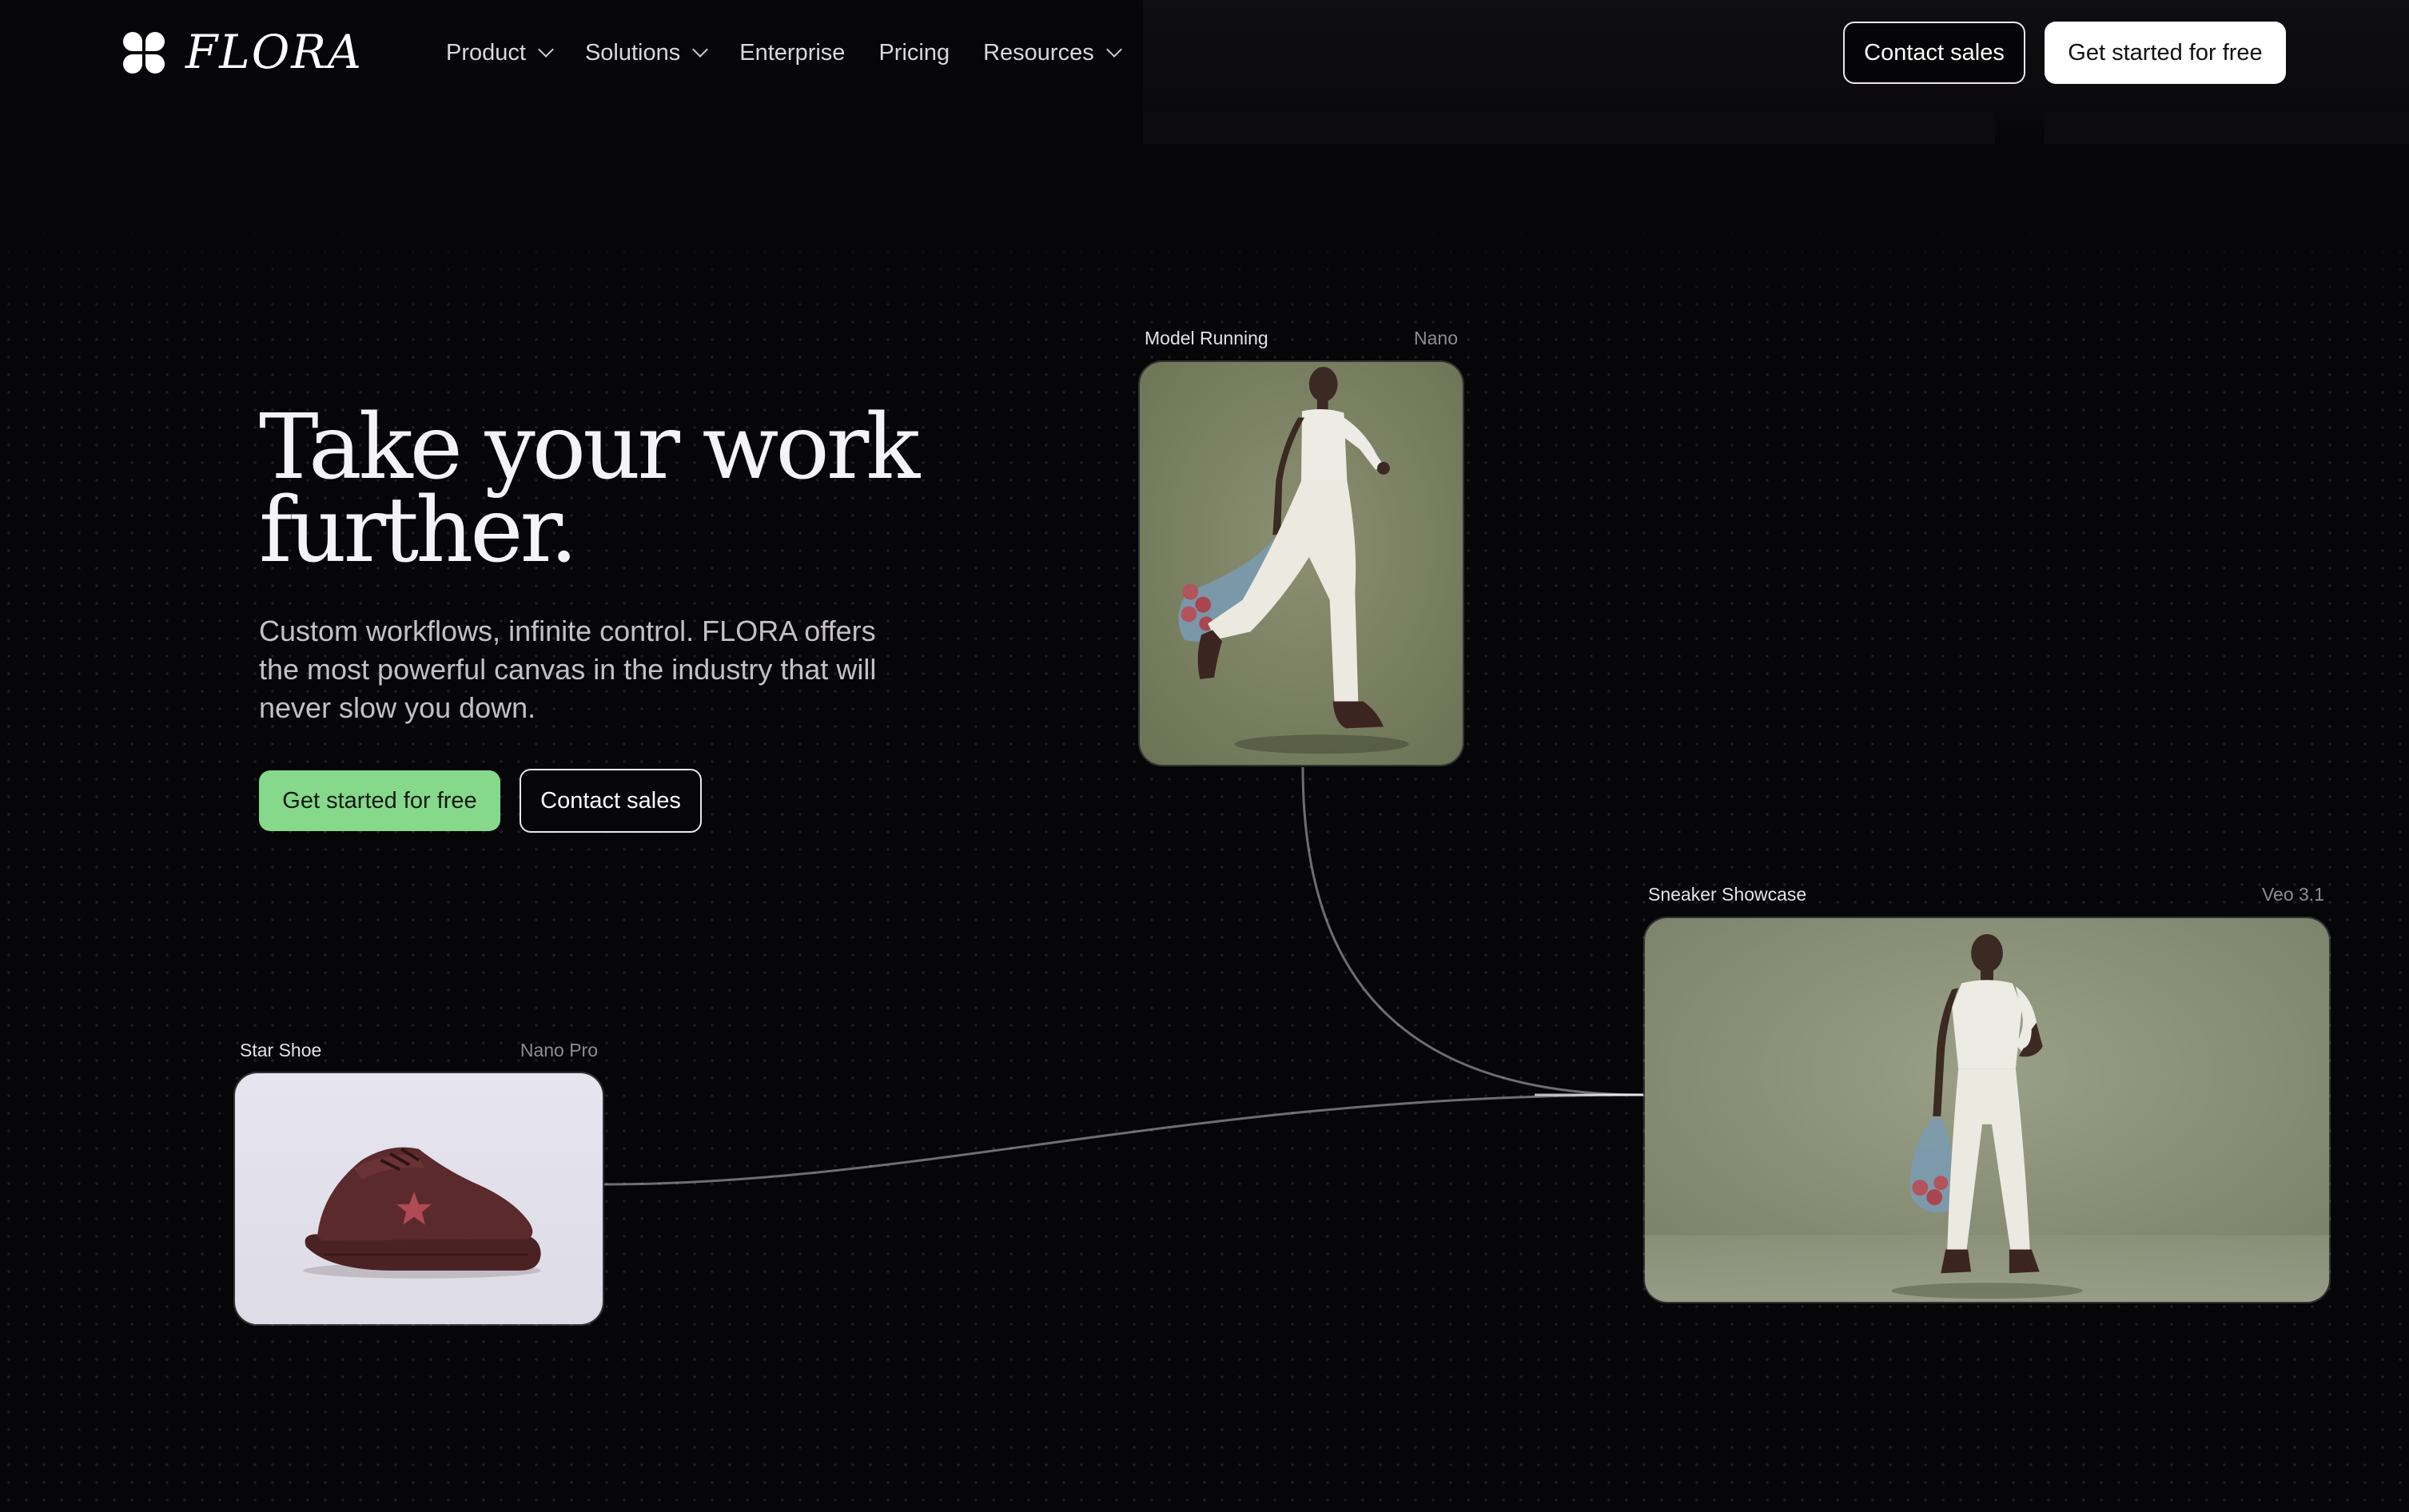 The image size is (2409, 1512). What do you see at coordinates (419, 1050) in the screenshot?
I see `node-header-star-shoe: Star Shoe Nano Pro` at bounding box center [419, 1050].